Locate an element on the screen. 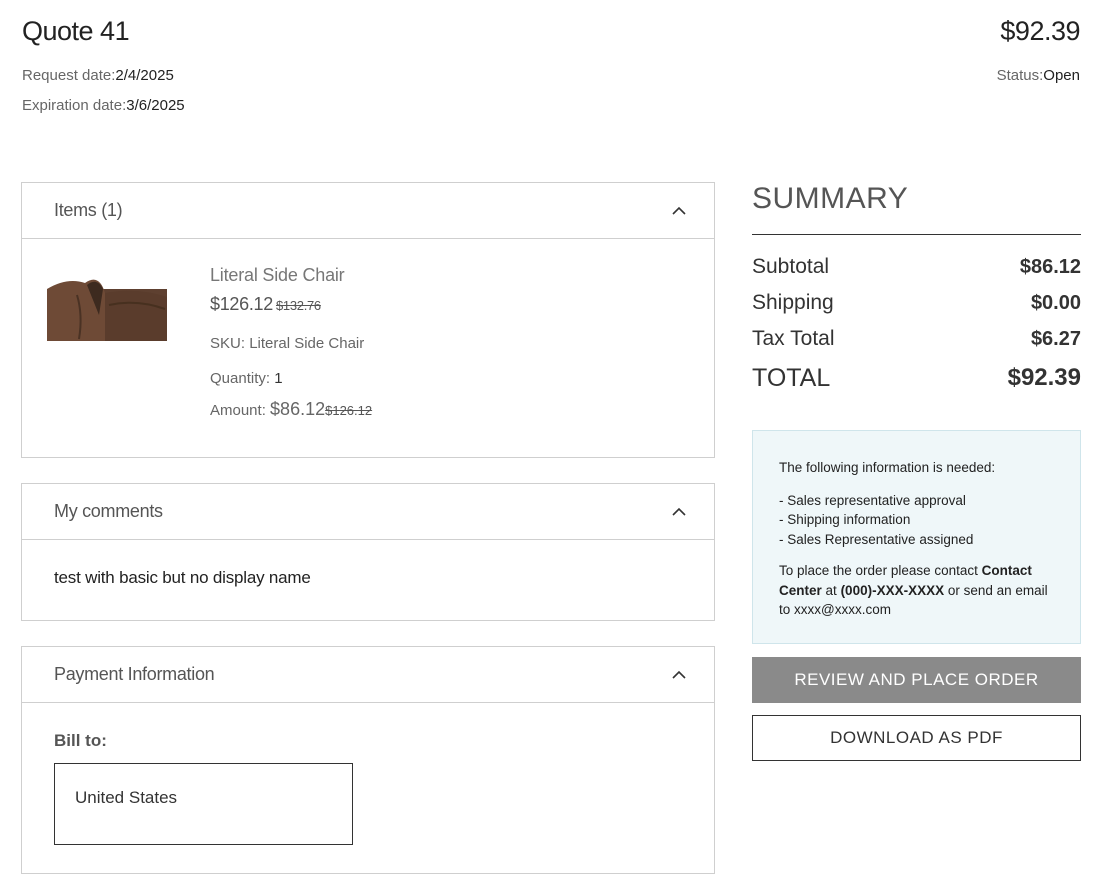 The image size is (1114, 886). request-date: Request date:2/4/2025 is located at coordinates (98, 75).